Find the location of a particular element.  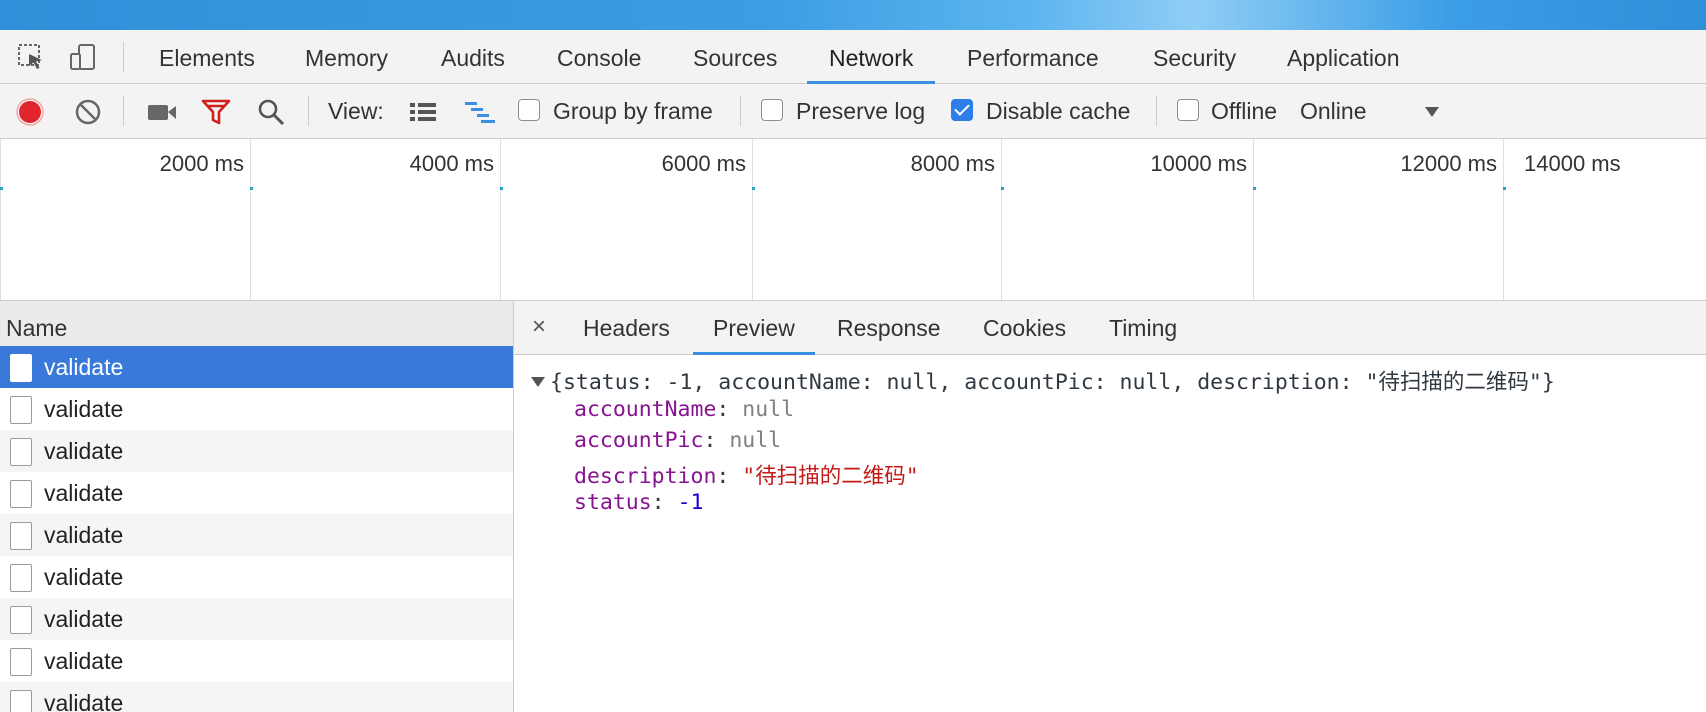

property-value: -1 is located at coordinates (690, 502).